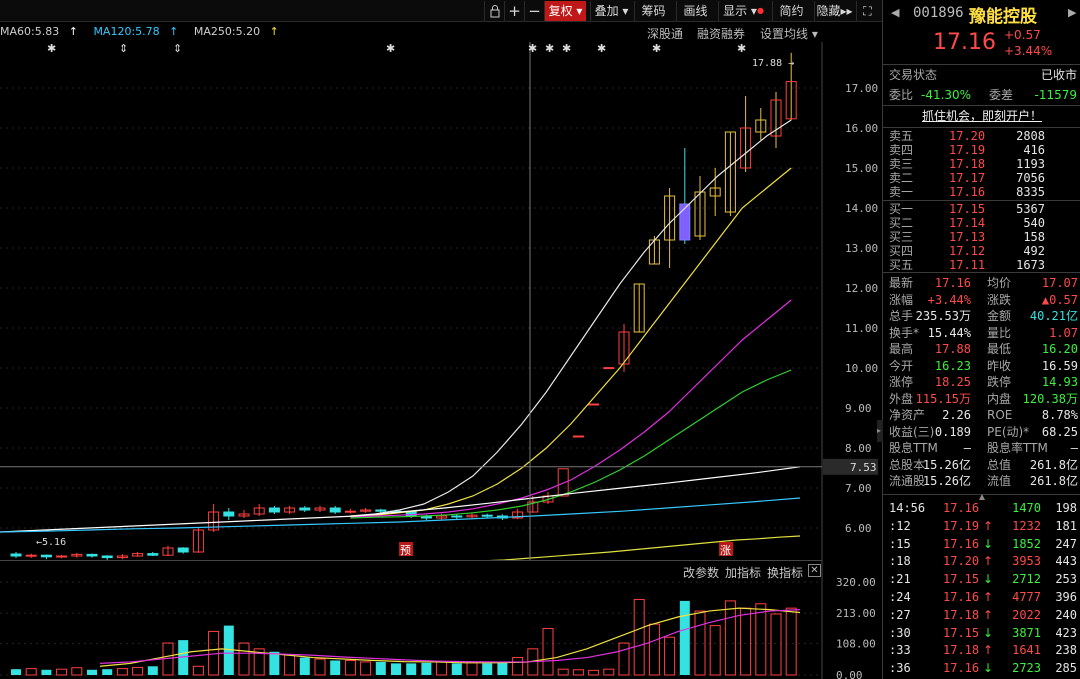  What do you see at coordinates (1072, 12) in the screenshot?
I see `next-stock-icon: ▶` at bounding box center [1072, 12].